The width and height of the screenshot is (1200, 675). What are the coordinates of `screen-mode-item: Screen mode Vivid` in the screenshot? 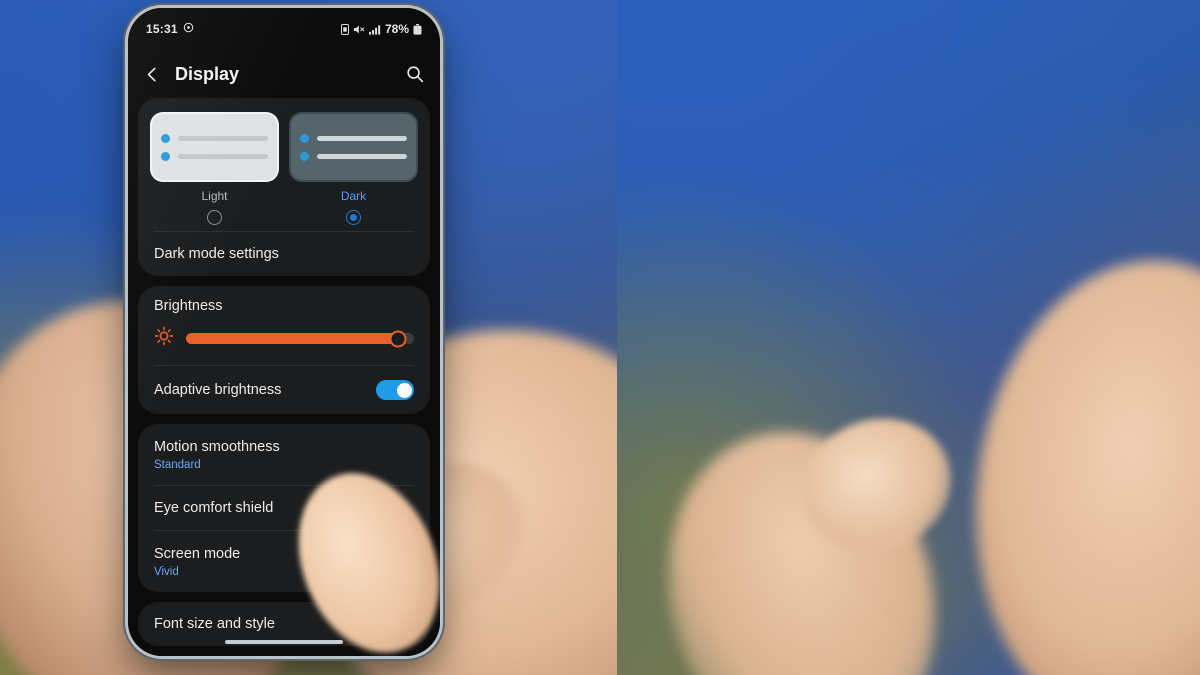 It's located at (197, 561).